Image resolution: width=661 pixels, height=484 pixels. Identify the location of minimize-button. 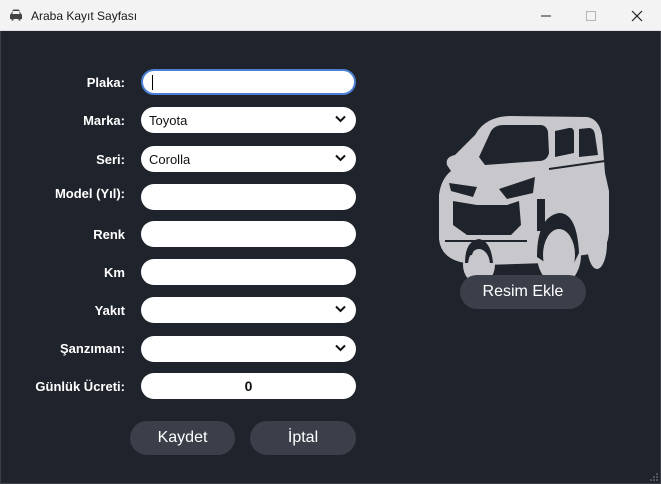
(546, 15).